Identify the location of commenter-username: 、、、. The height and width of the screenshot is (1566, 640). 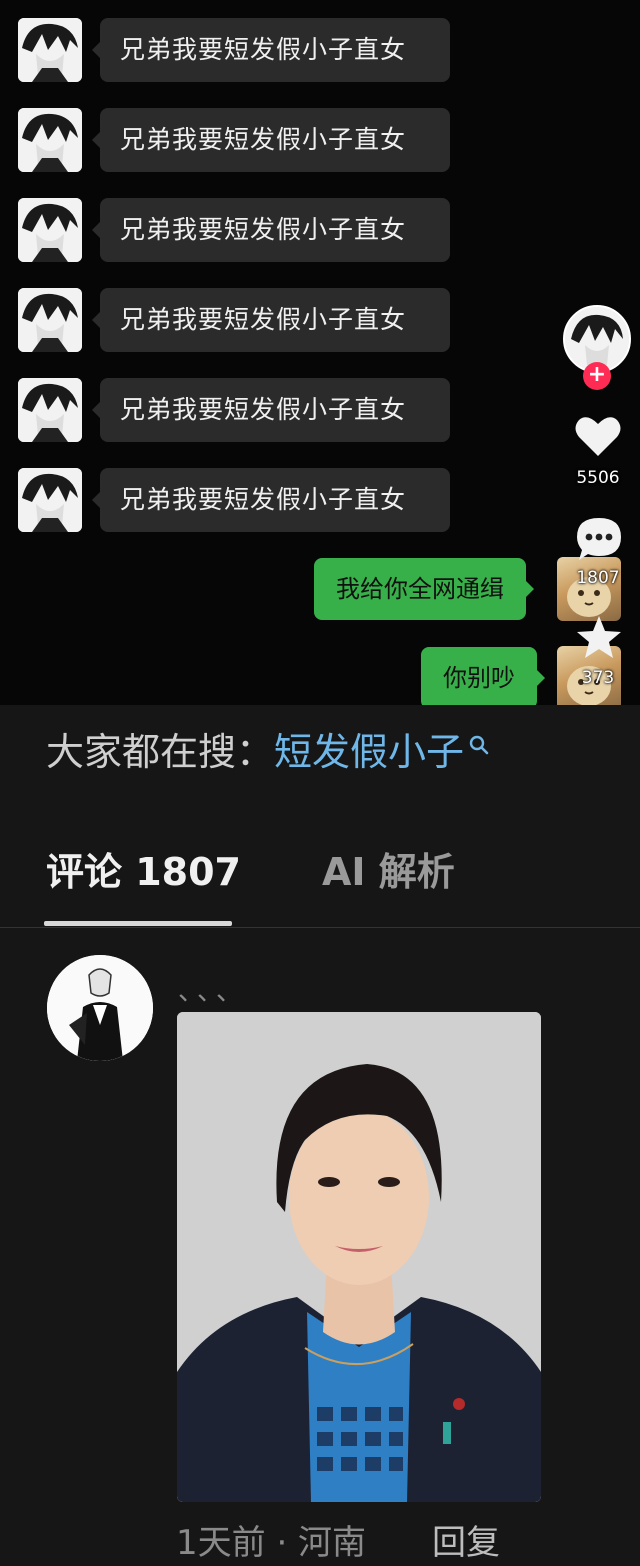
(213, 989).